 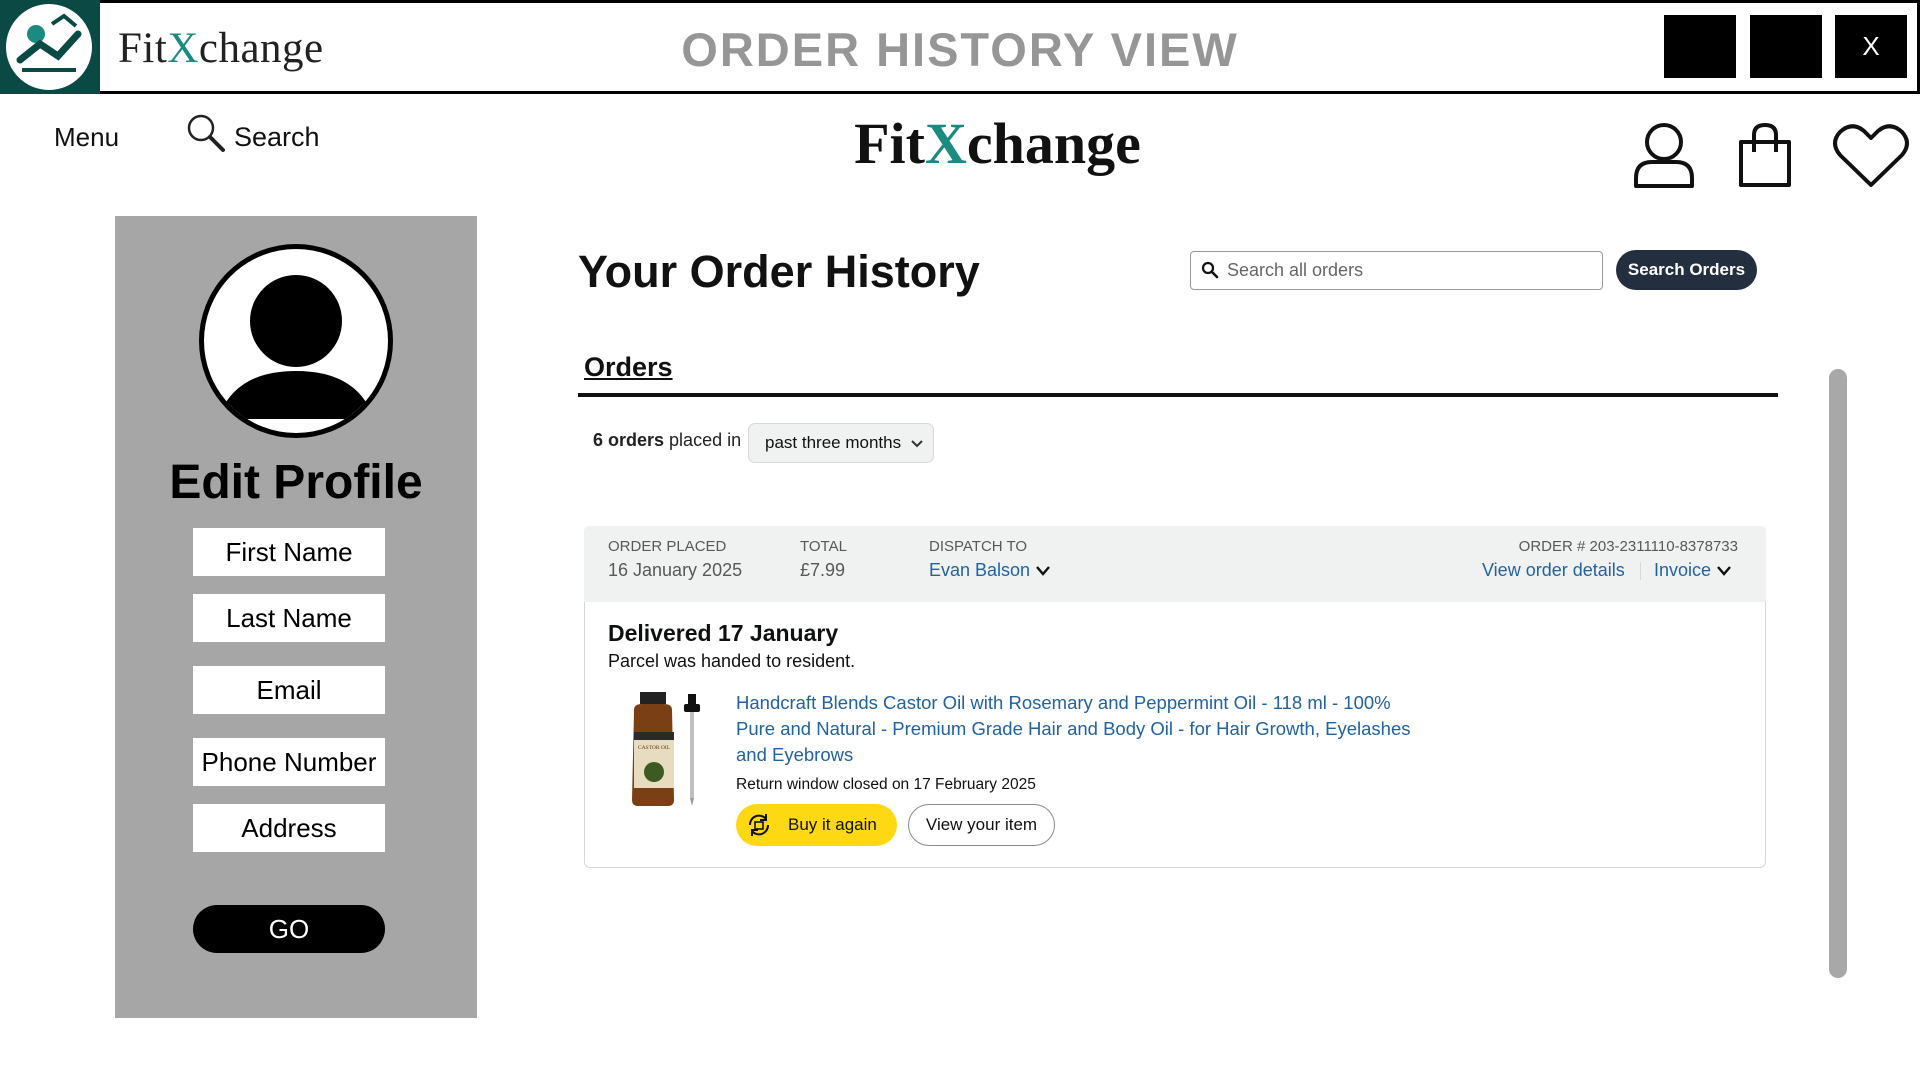 What do you see at coordinates (1683, 570) in the screenshot?
I see `invoice-label: Invoice` at bounding box center [1683, 570].